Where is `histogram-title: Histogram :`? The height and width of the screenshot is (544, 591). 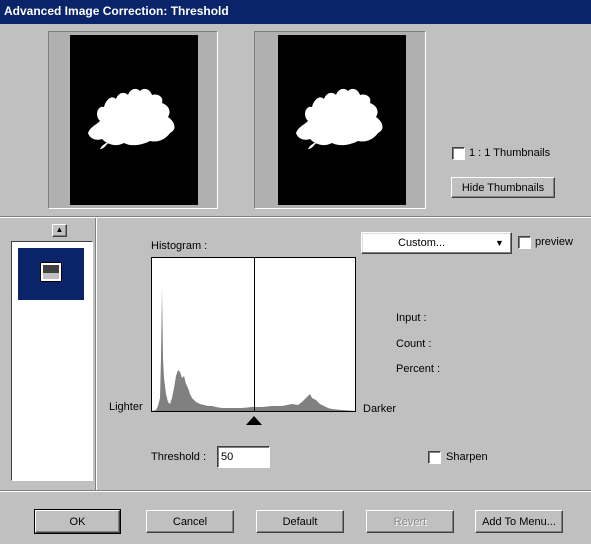
histogram-title: Histogram : is located at coordinates (179, 246).